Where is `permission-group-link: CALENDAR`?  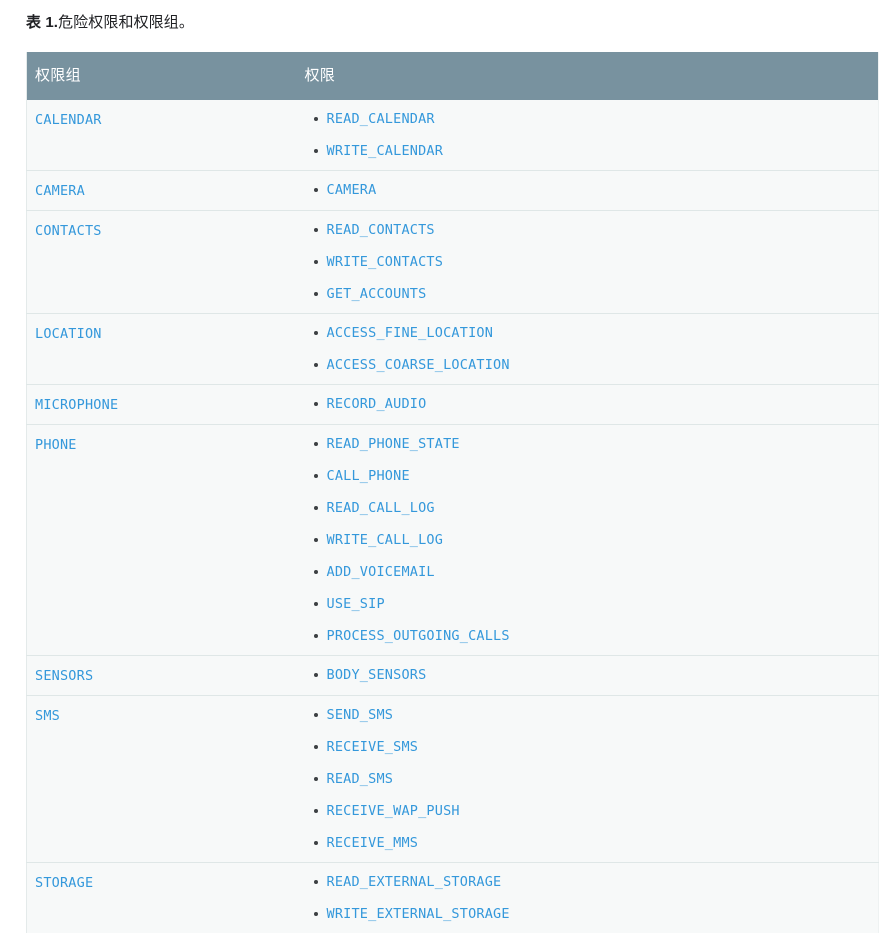 permission-group-link: CALENDAR is located at coordinates (68, 119).